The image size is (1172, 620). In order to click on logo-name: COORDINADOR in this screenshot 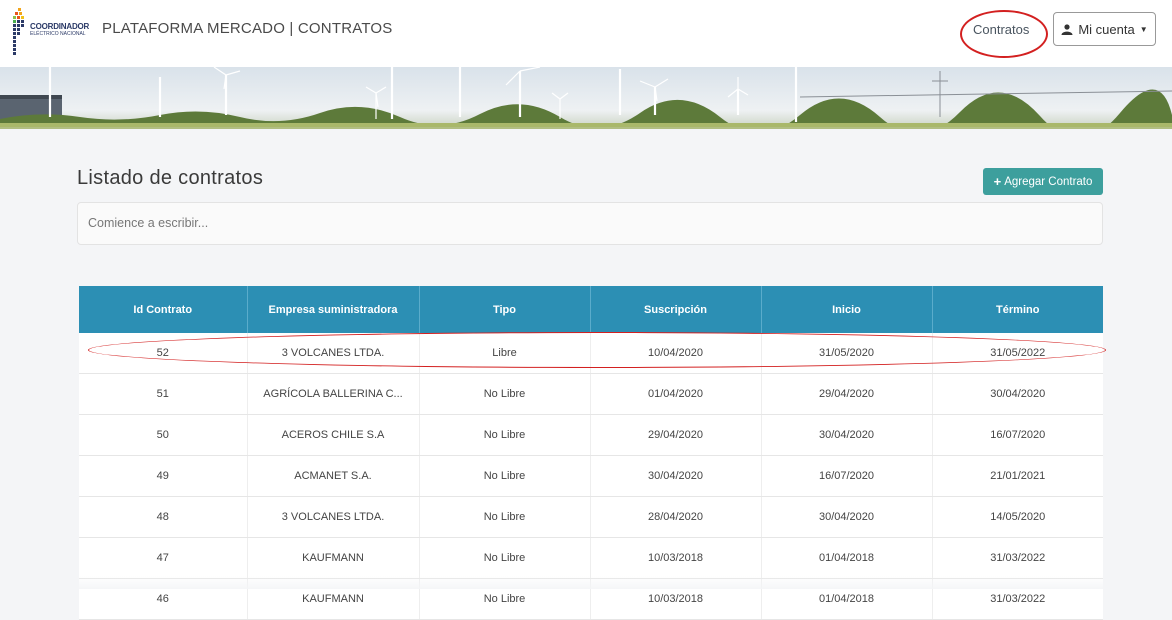, I will do `click(60, 26)`.